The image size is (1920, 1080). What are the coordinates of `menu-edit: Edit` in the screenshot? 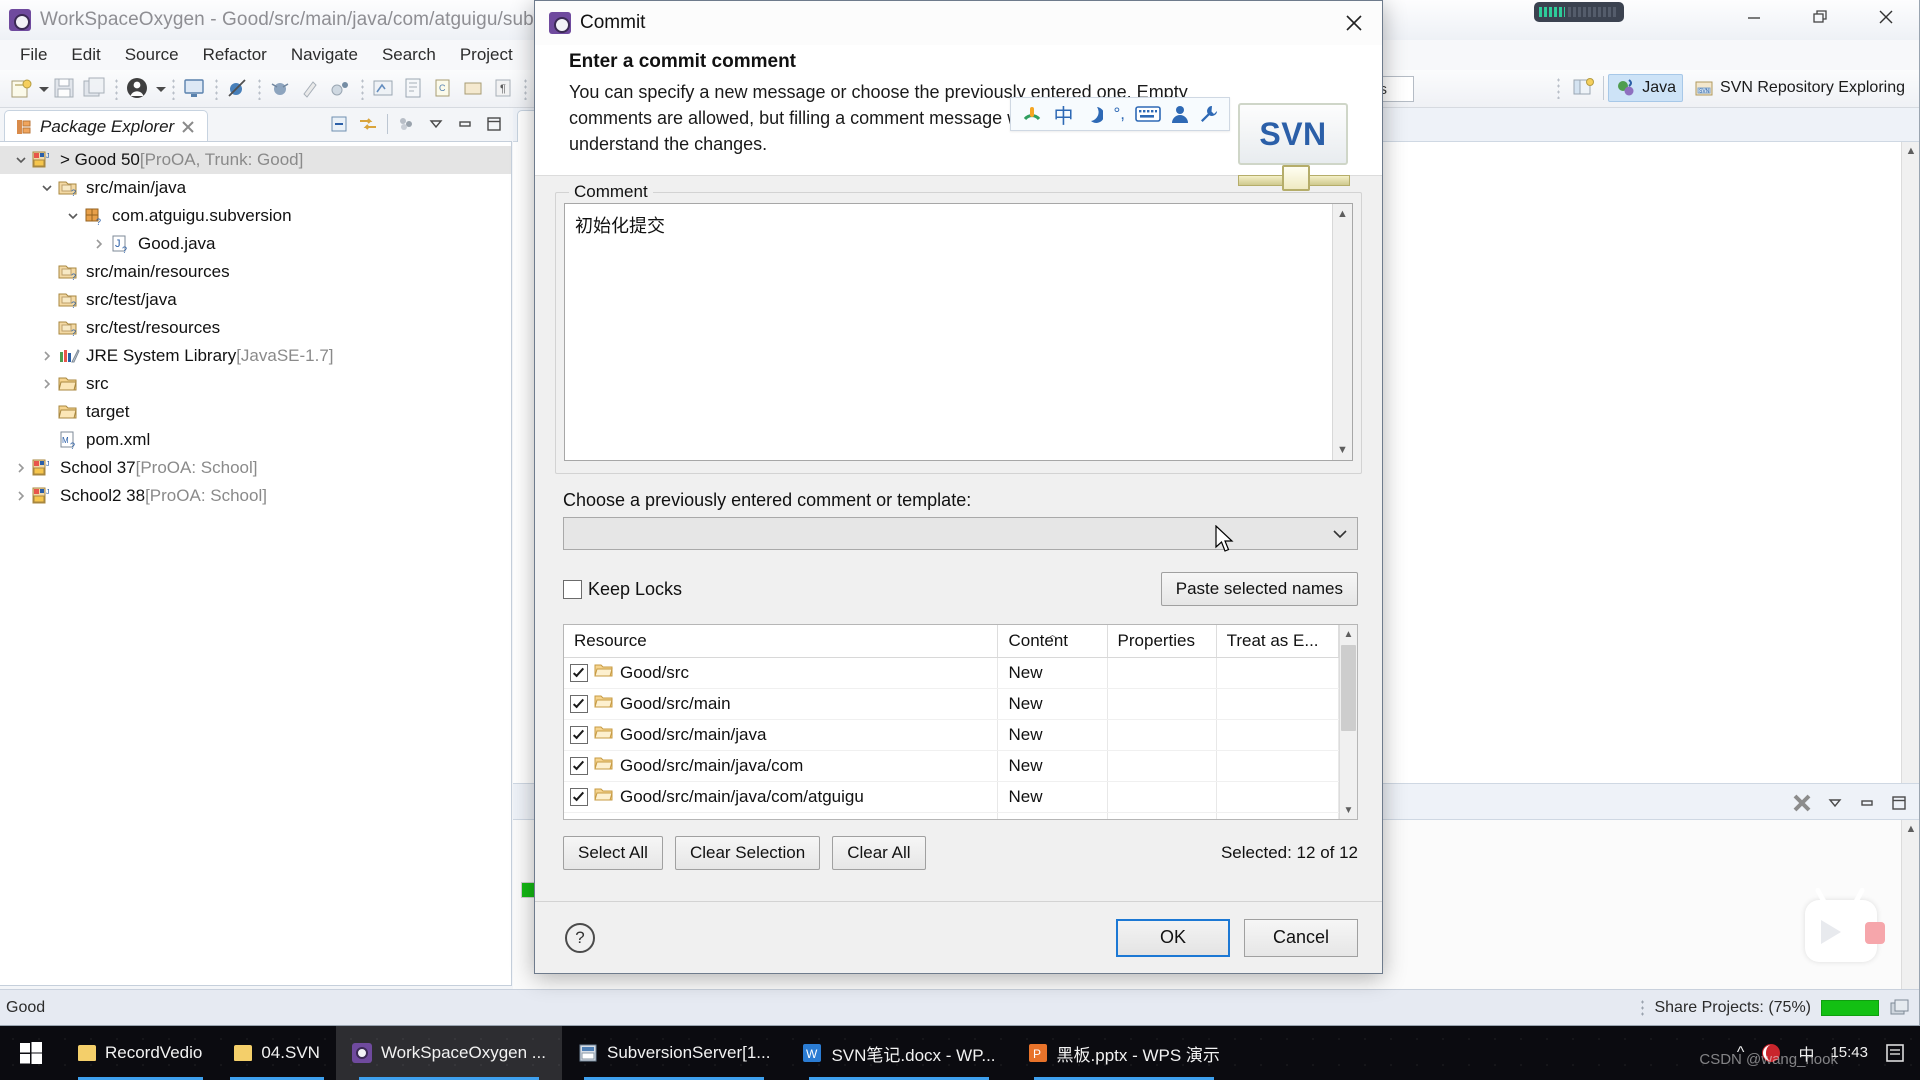 It's located at (85, 55).